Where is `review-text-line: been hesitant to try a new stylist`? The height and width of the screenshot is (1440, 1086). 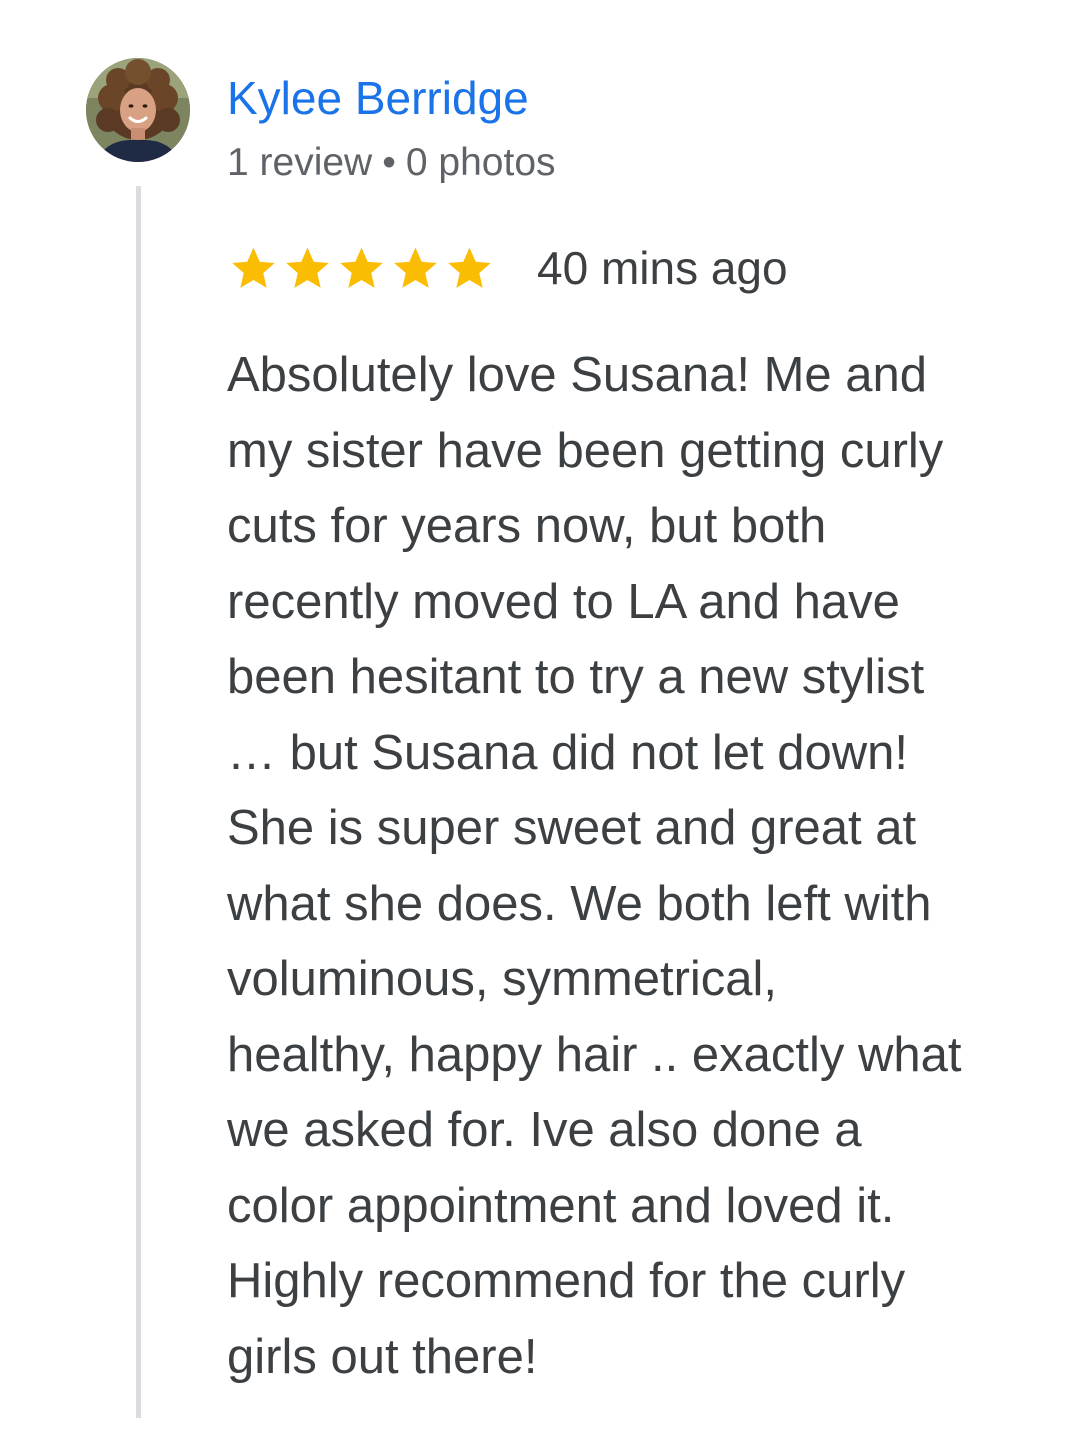 review-text-line: been hesitant to try a new stylist is located at coordinates (576, 677).